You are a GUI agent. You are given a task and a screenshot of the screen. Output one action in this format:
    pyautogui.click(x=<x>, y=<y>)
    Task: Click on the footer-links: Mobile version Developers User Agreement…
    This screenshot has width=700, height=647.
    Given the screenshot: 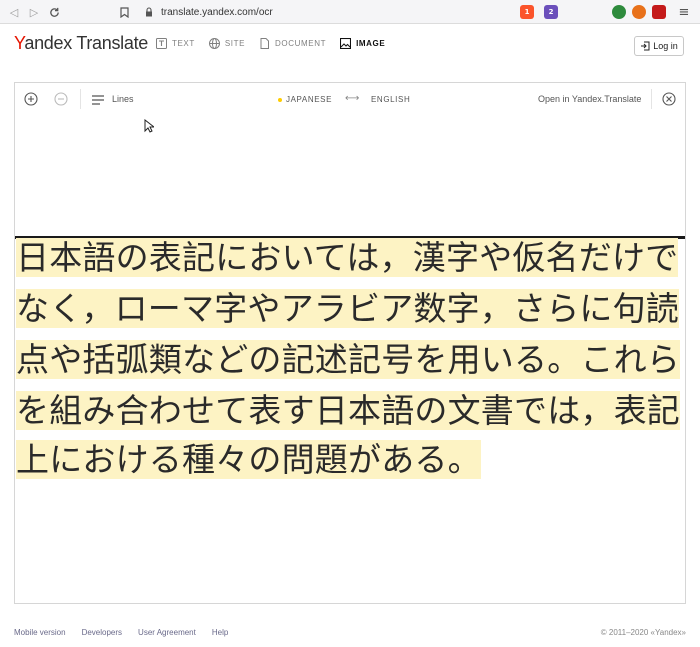 What is the action you would take?
    pyautogui.click(x=129, y=632)
    